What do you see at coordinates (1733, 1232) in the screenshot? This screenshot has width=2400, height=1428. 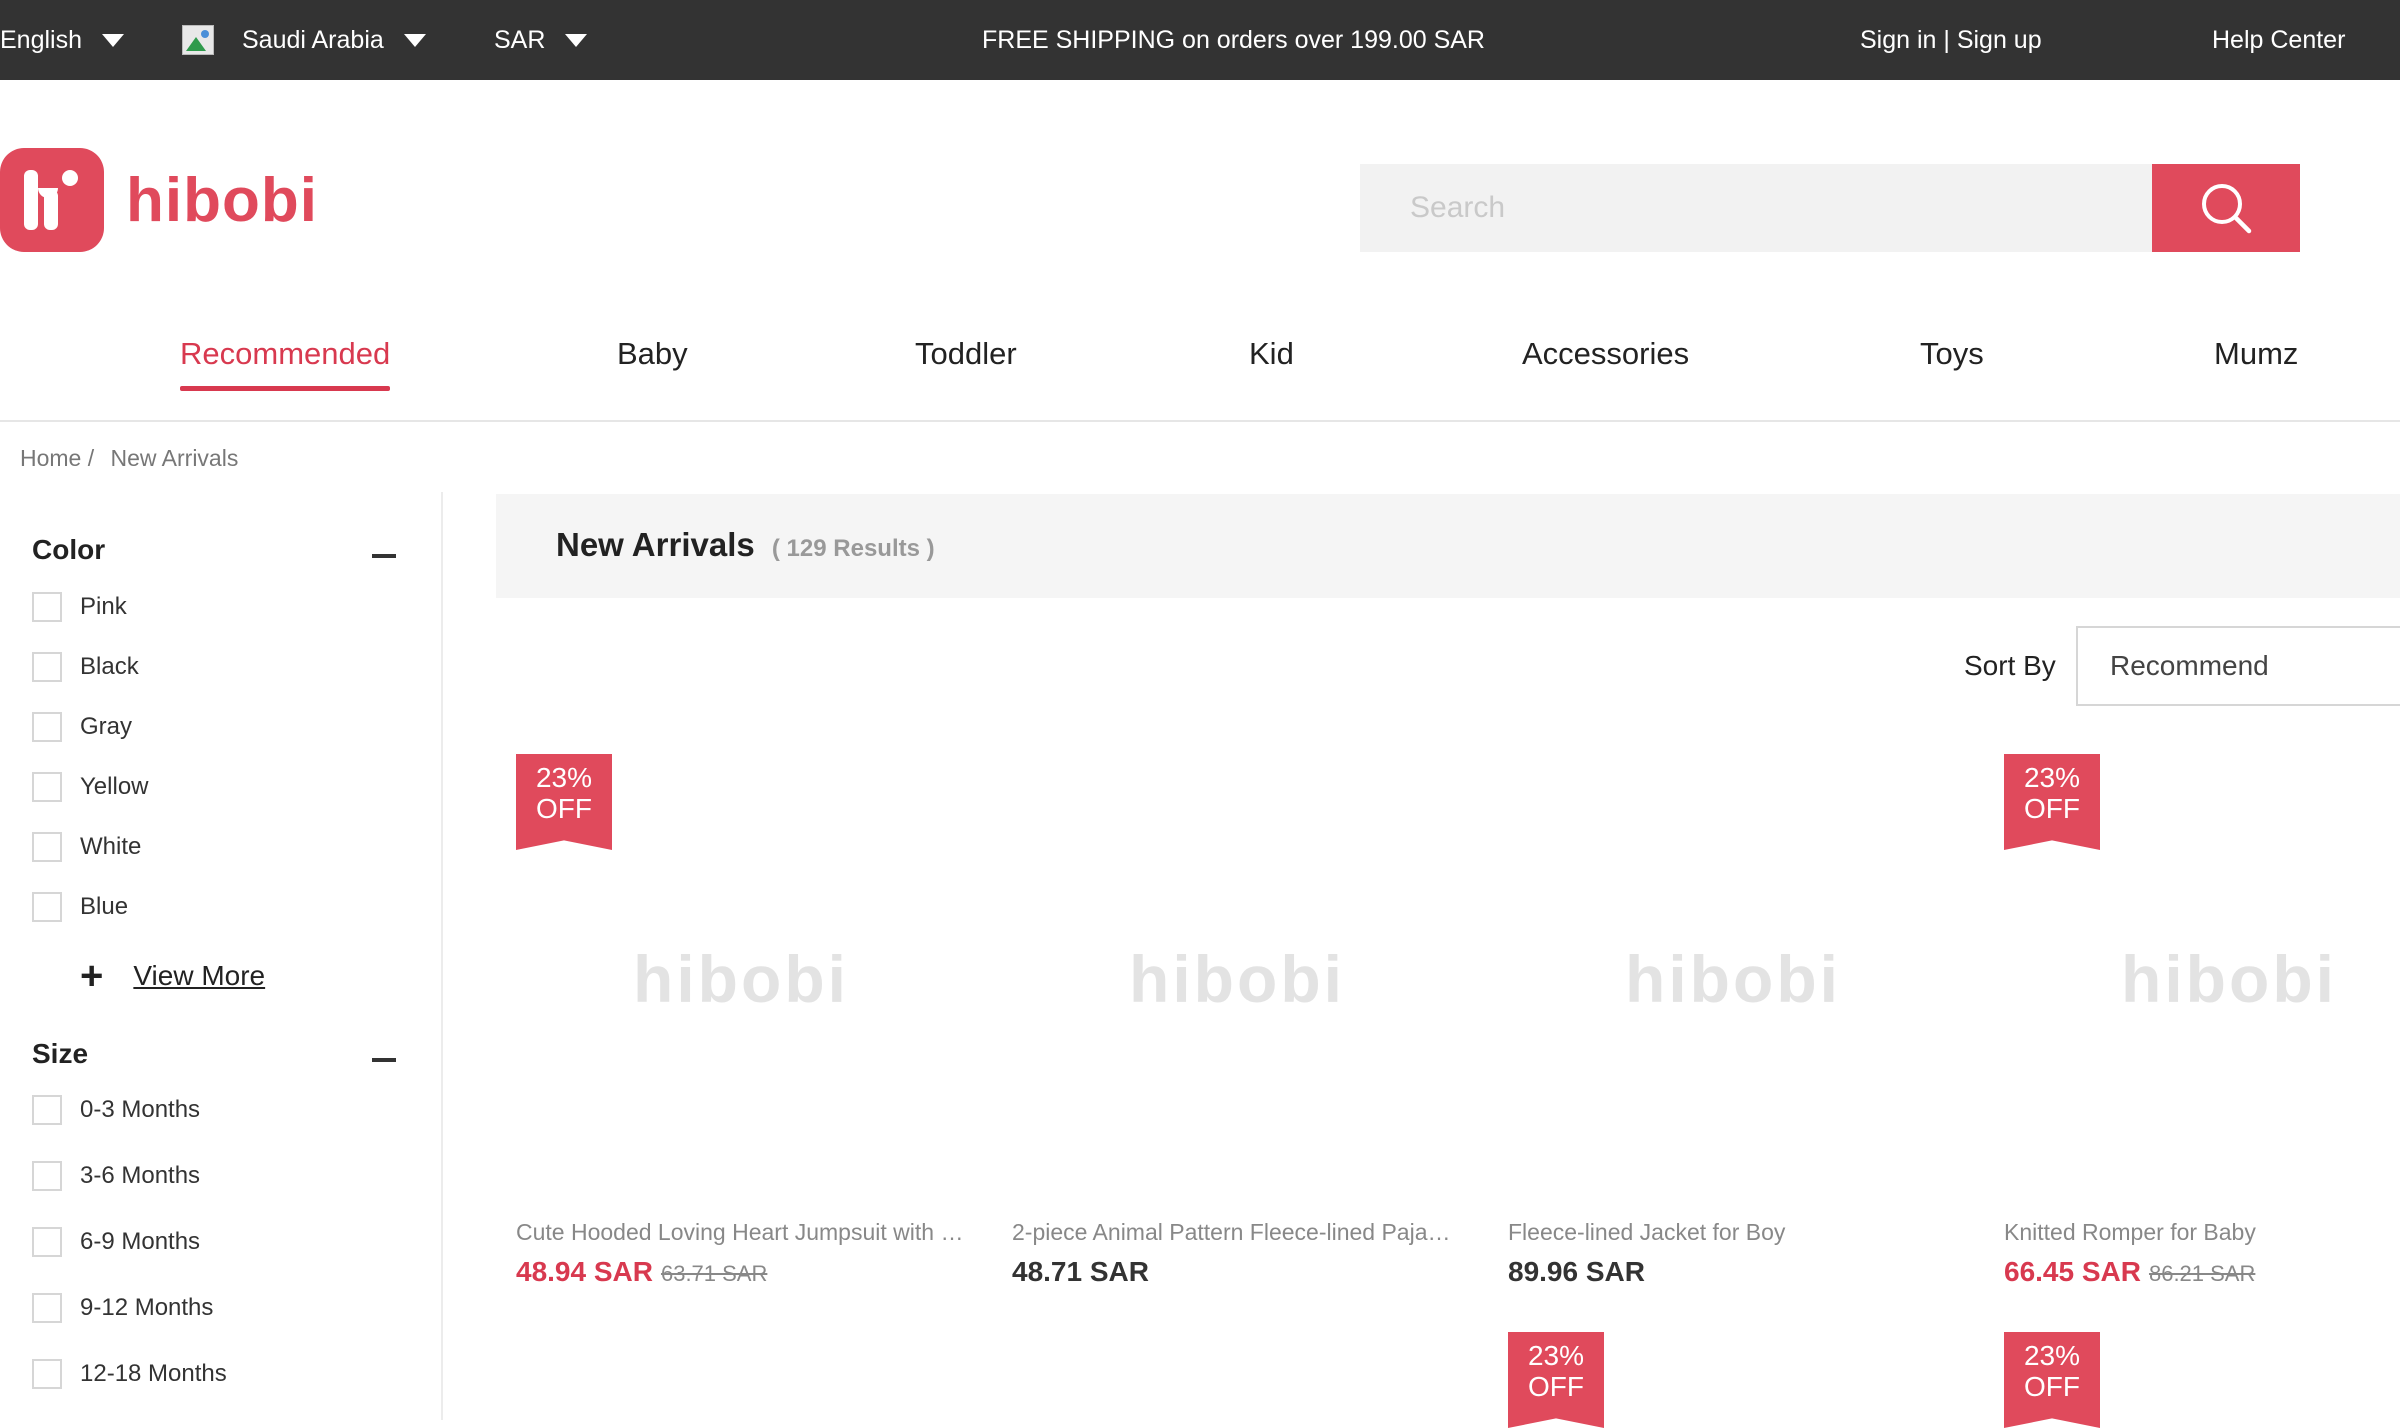 I see `product-name: Fleece-lined Jacket for Boy` at bounding box center [1733, 1232].